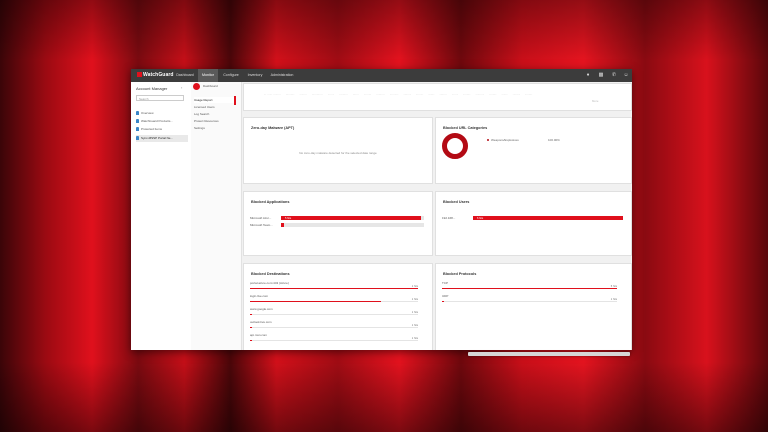  What do you see at coordinates (235, 100) in the screenshot?
I see `subnav-scroll-indicator` at bounding box center [235, 100].